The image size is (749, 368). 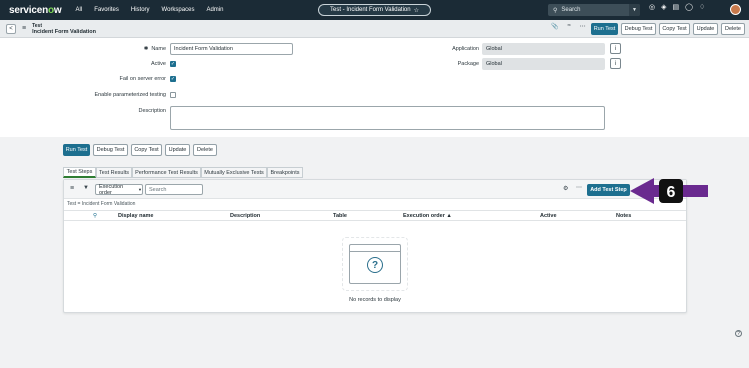 What do you see at coordinates (177, 150) in the screenshot?
I see `update-button: Update` at bounding box center [177, 150].